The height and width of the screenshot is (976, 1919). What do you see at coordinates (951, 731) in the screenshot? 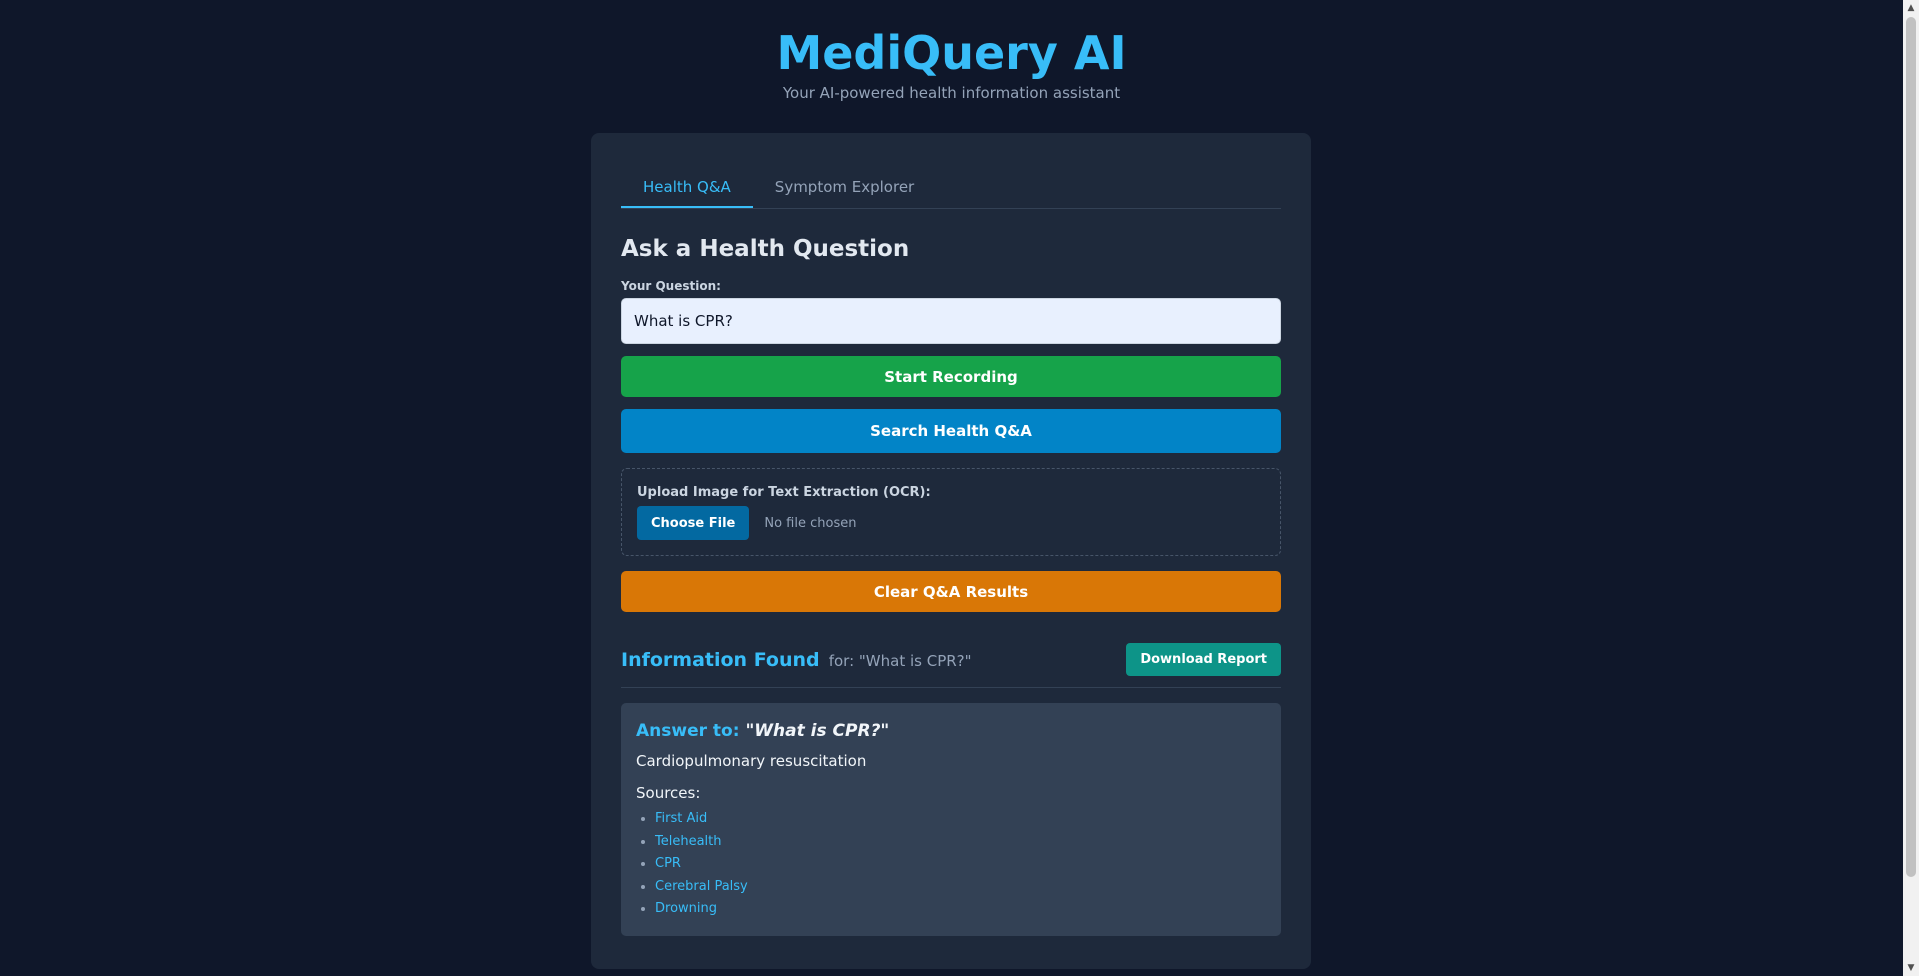
I see `answer-heading: Answer to: "What is CPR?"` at bounding box center [951, 731].